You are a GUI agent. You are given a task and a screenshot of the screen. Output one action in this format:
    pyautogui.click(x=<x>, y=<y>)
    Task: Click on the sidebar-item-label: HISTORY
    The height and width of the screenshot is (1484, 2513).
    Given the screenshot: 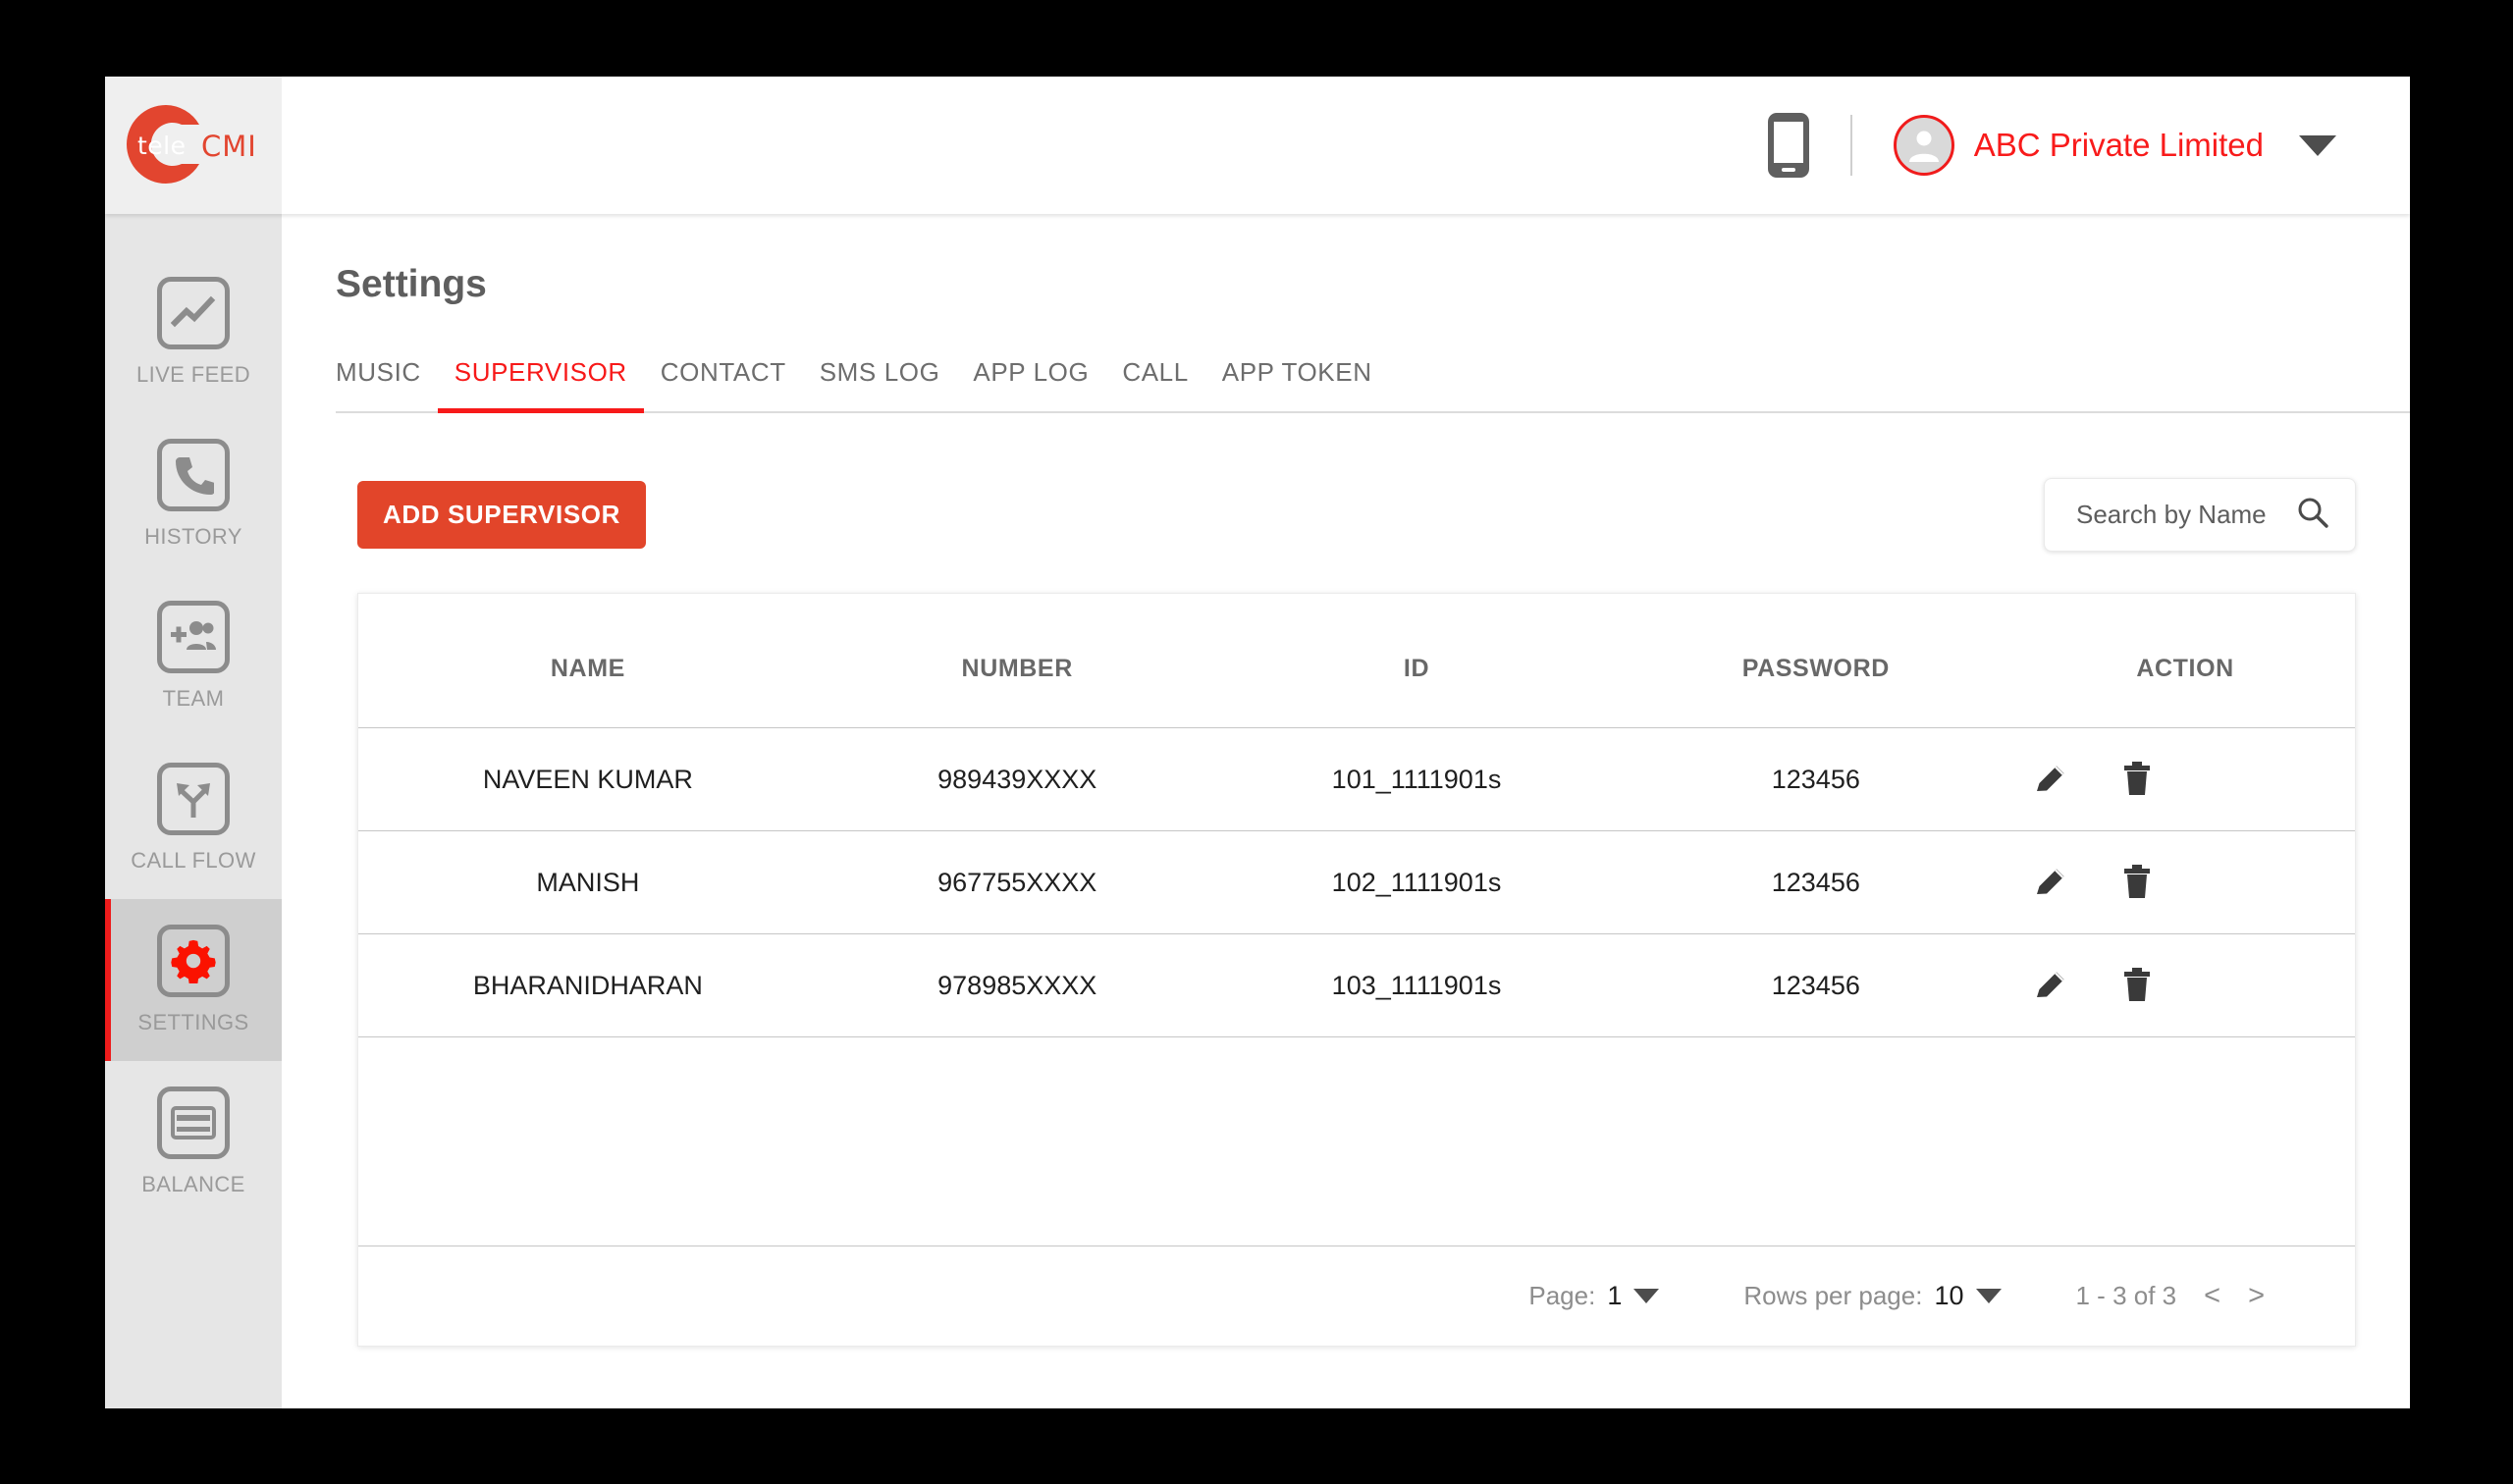 What is the action you would take?
    pyautogui.click(x=193, y=536)
    